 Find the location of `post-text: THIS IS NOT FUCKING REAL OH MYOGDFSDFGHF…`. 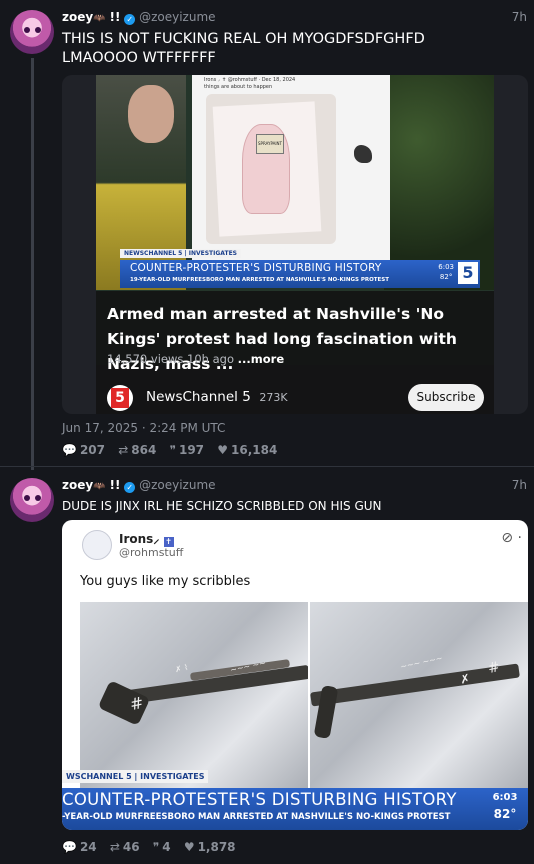

post-text: THIS IS NOT FUCKING REAL OH MYOGDFSDFGHF… is located at coordinates (243, 48).